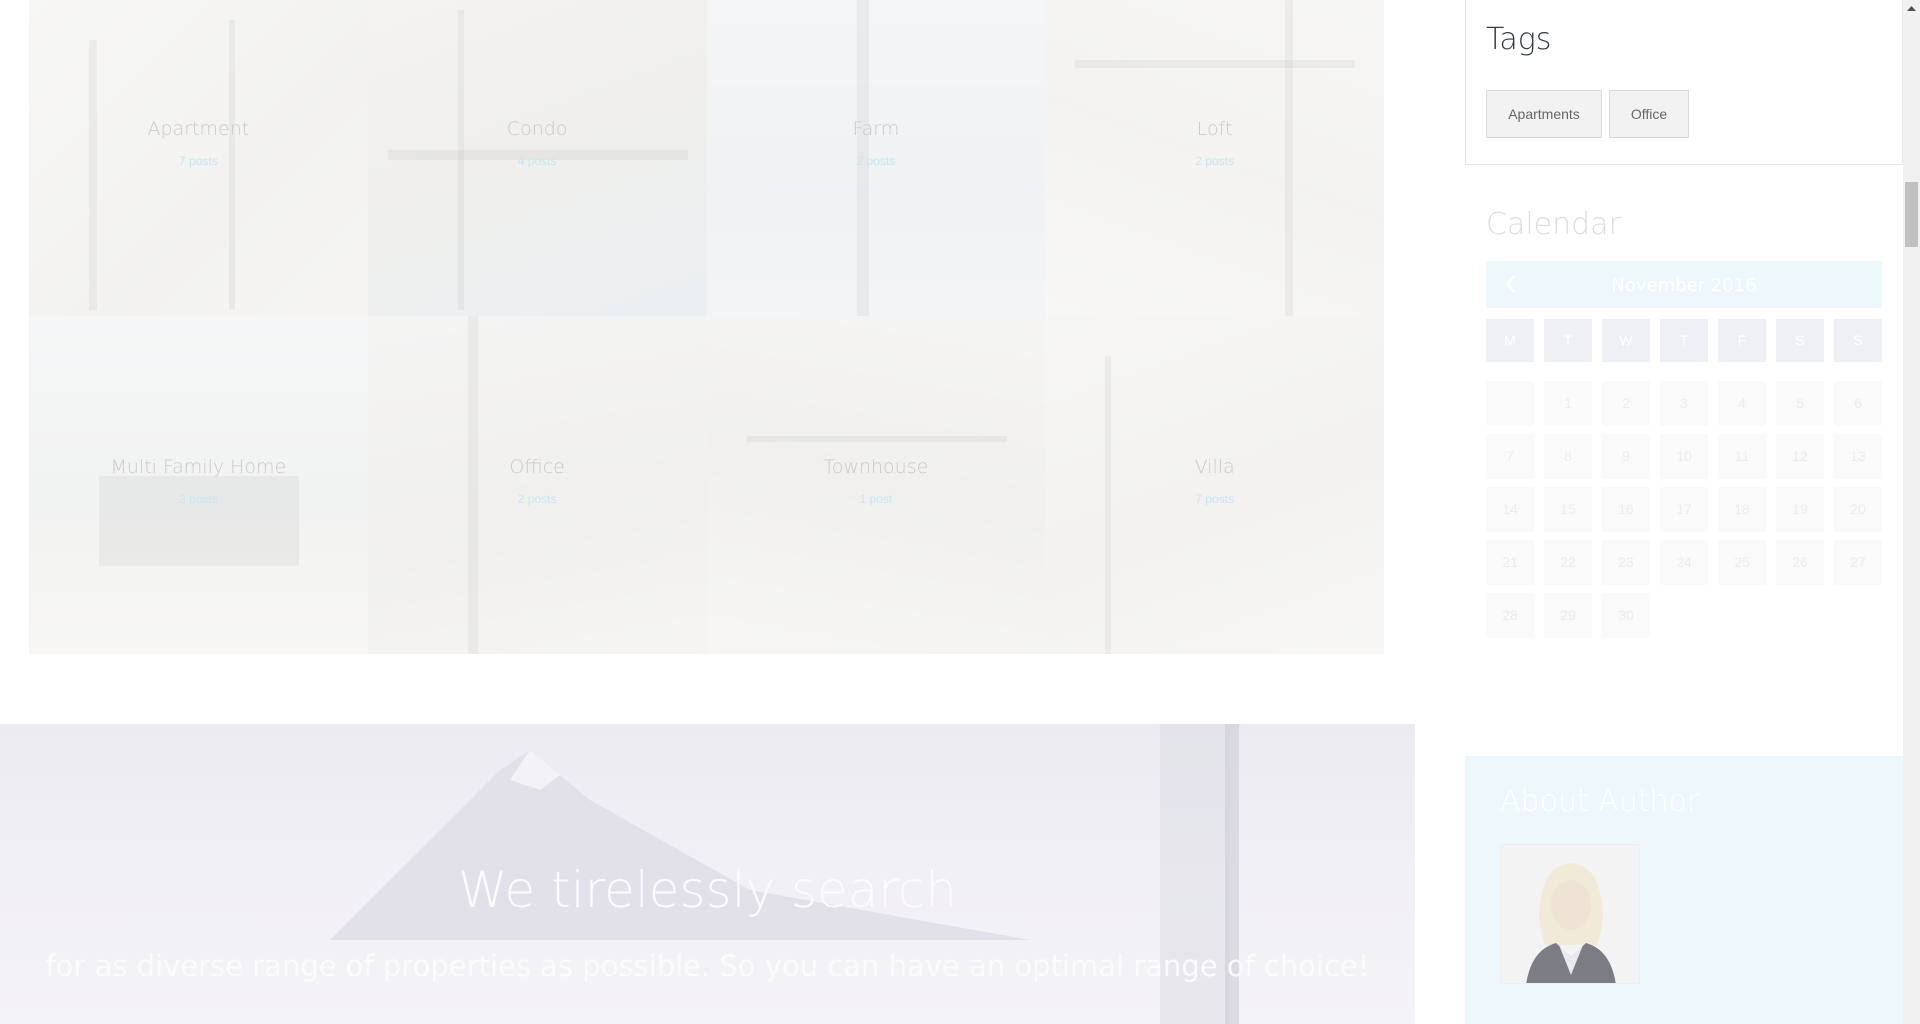 Image resolution: width=1920 pixels, height=1024 pixels. I want to click on about-author-title: About Author, so click(1600, 801).